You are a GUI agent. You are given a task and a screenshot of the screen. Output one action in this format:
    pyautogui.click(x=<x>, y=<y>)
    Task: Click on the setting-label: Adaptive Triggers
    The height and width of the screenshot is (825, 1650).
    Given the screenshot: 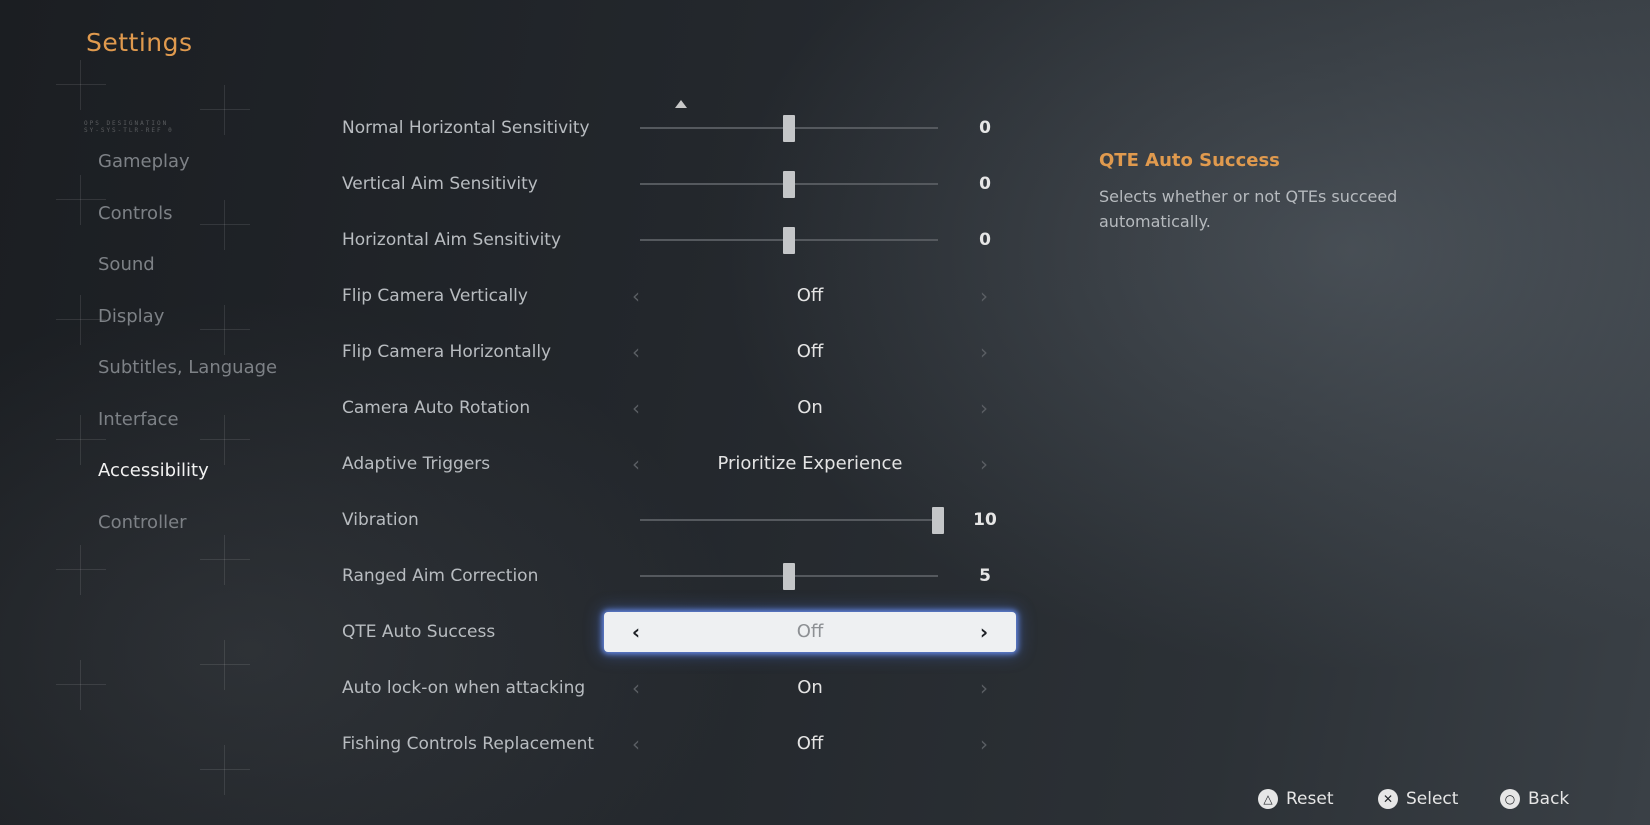 What is the action you would take?
    pyautogui.click(x=416, y=464)
    